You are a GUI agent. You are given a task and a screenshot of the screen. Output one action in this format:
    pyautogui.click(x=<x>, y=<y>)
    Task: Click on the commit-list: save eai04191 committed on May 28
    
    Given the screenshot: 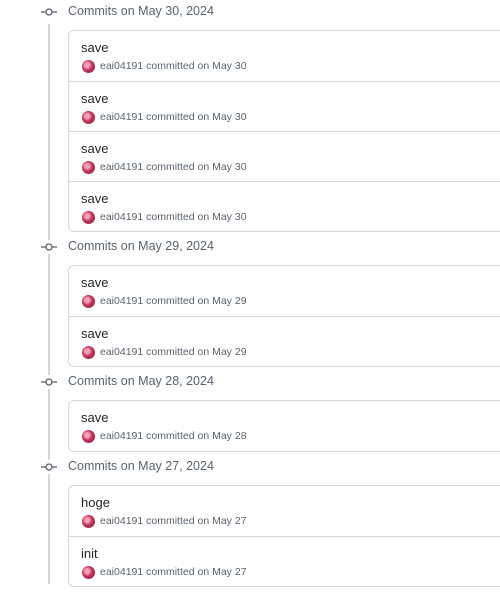 What is the action you would take?
    pyautogui.click(x=284, y=426)
    